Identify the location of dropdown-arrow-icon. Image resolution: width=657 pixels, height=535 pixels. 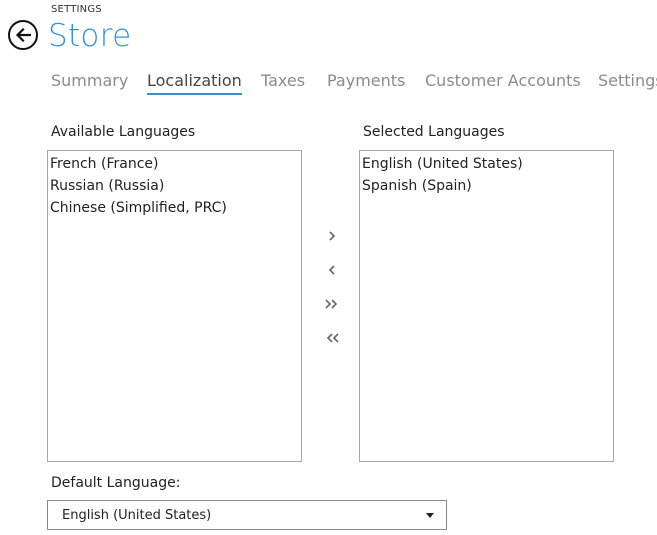
(430, 515).